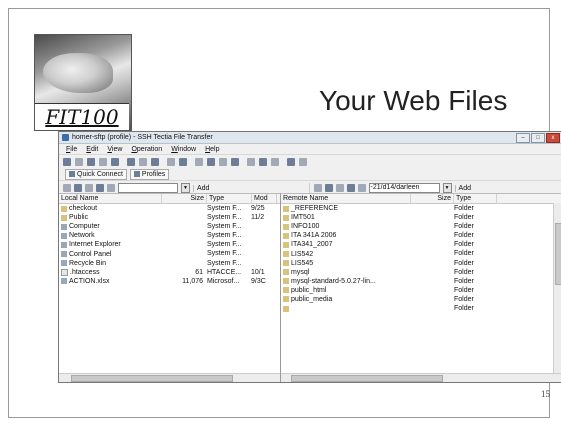  What do you see at coordinates (345, 308) in the screenshot?
I see `remote-name-cell` at bounding box center [345, 308].